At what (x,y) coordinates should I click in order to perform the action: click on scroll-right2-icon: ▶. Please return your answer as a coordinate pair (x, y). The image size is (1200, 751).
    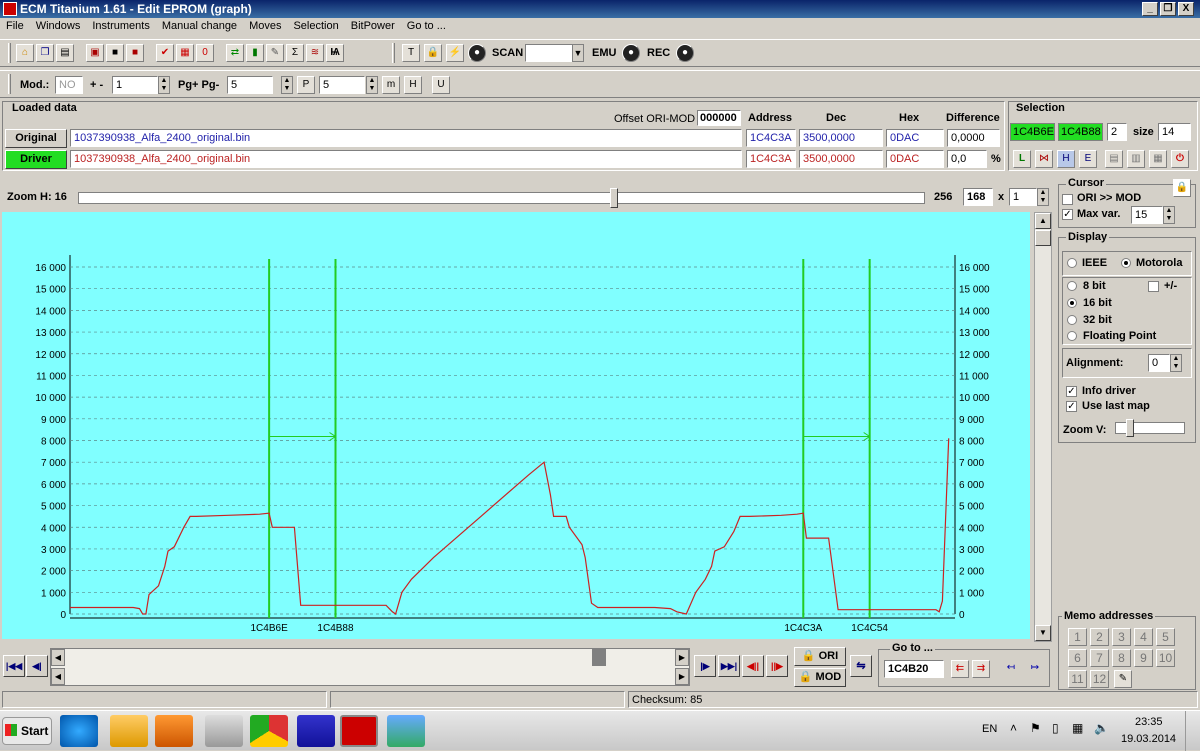
    Looking at the image, I should click on (682, 676).